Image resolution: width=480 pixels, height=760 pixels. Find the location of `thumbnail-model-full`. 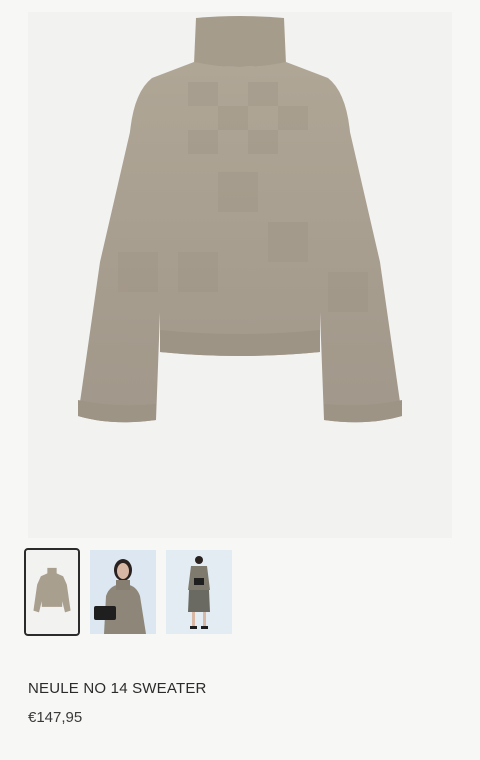

thumbnail-model-full is located at coordinates (199, 592).